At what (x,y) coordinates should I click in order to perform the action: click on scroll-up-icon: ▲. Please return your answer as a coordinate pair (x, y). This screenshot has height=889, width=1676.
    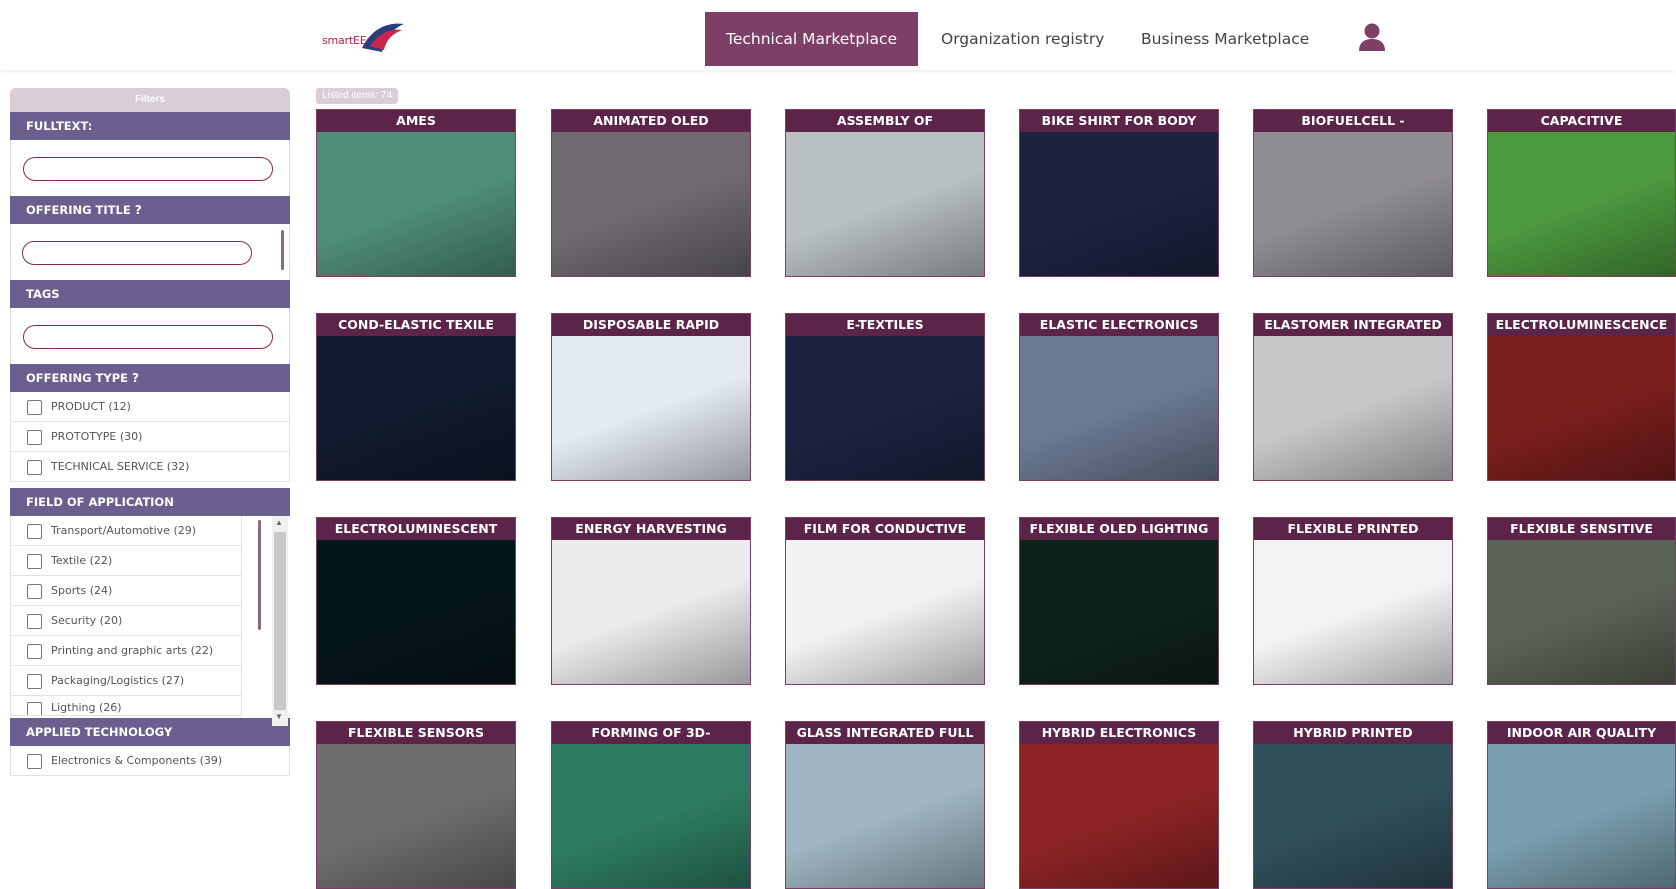
    Looking at the image, I should click on (279, 522).